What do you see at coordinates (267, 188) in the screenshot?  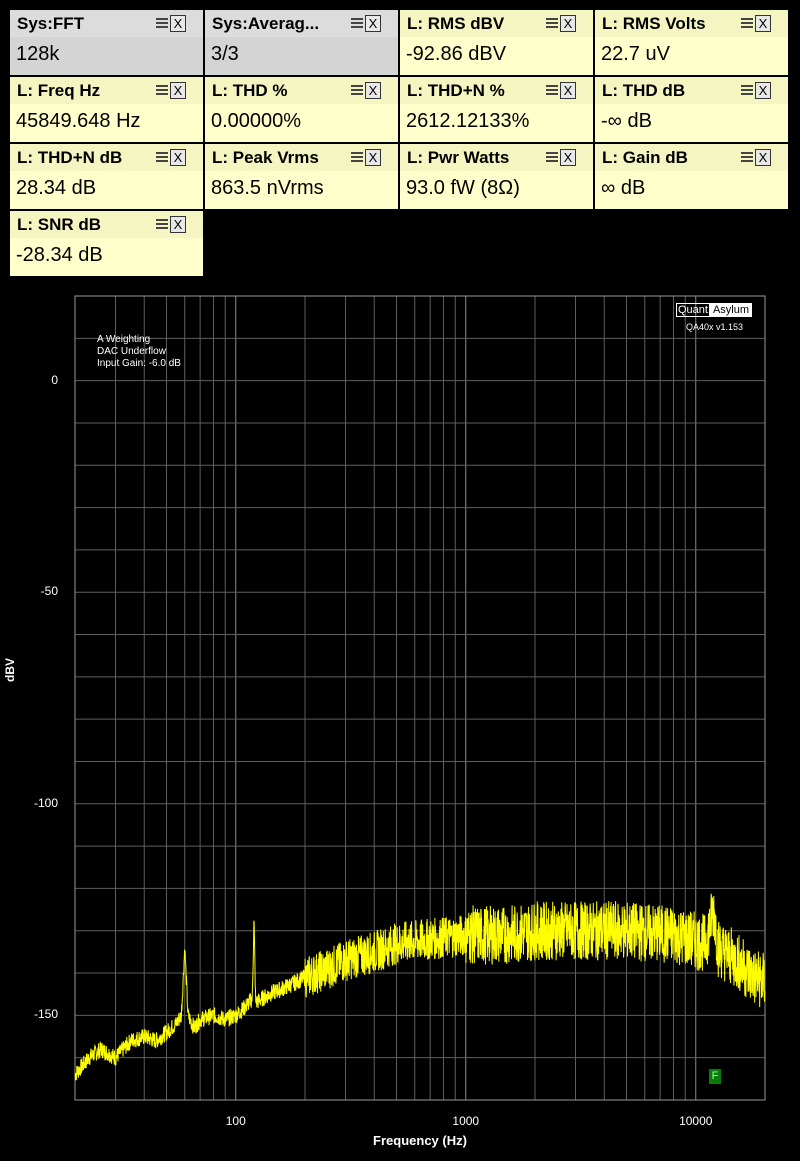 I see `tile-value: 863.5 nVrms` at bounding box center [267, 188].